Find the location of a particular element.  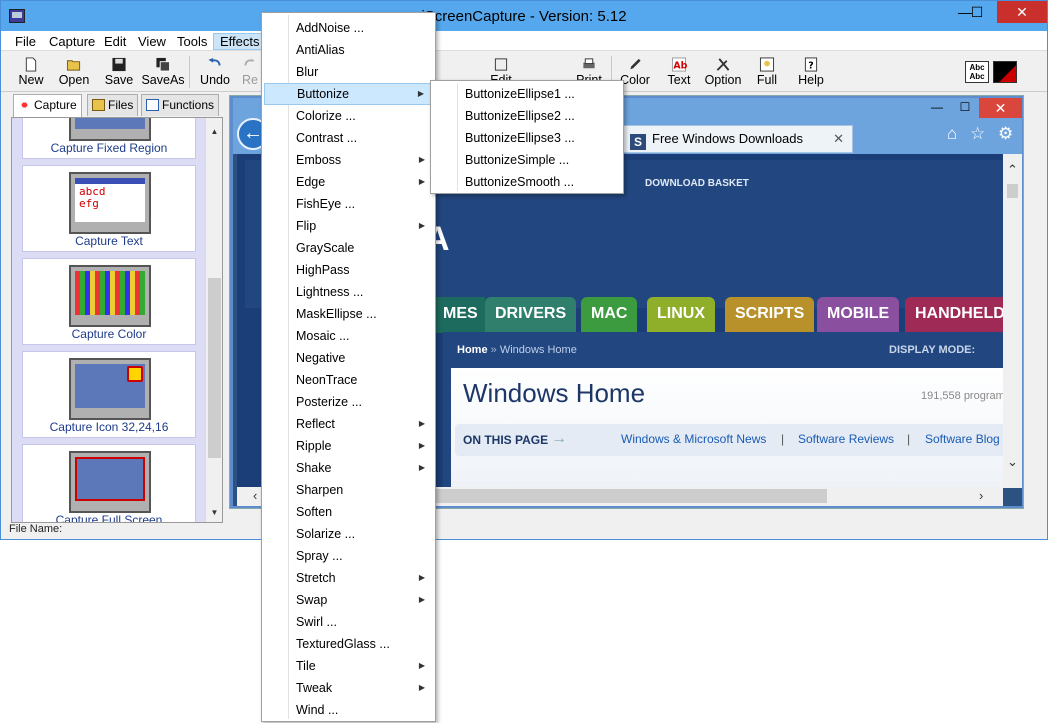

title-bar: iScreenCapture - Version: 5.12 — ☐ ✕ is located at coordinates (524, 16).